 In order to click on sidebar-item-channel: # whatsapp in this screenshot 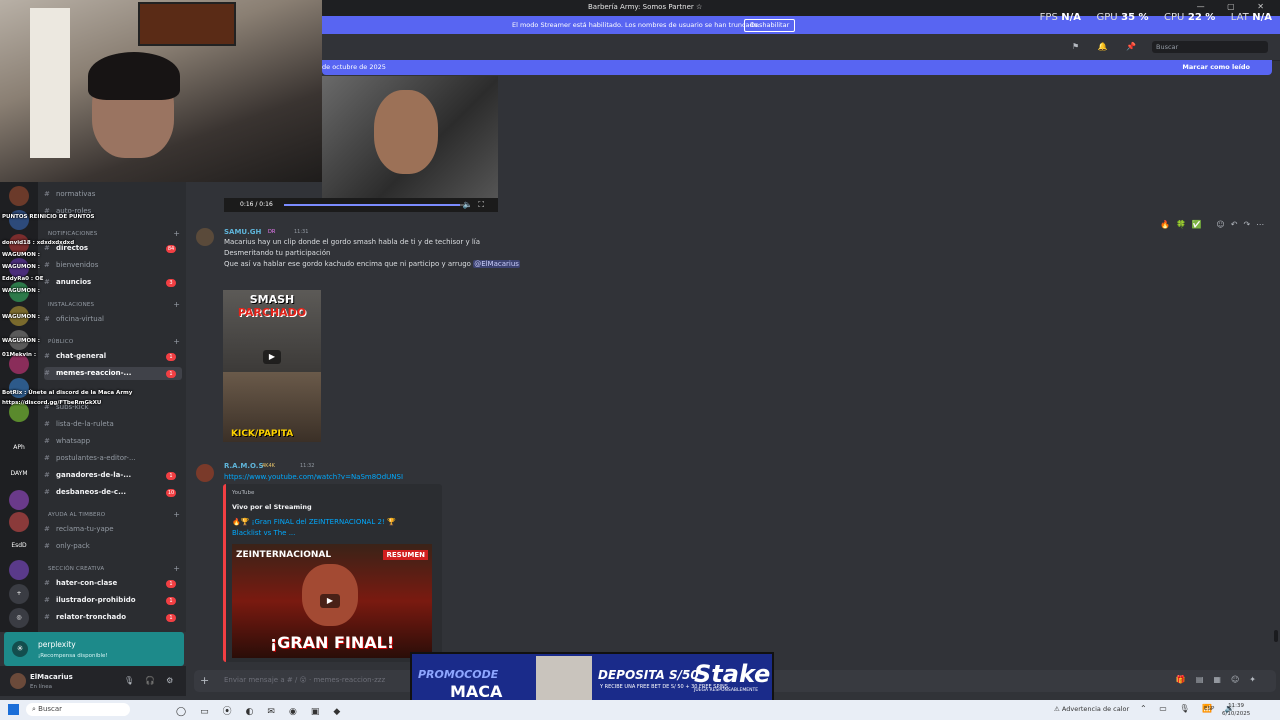, I will do `click(113, 441)`.